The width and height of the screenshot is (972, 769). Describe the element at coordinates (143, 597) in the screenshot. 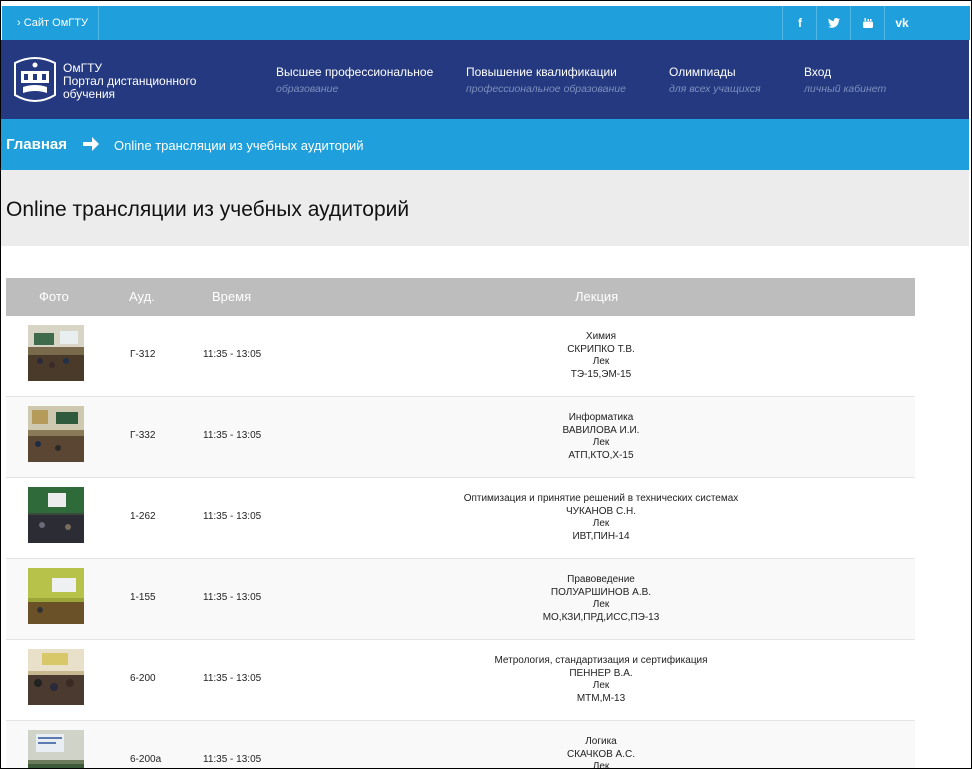

I see `aud-cell: 1-155` at that location.